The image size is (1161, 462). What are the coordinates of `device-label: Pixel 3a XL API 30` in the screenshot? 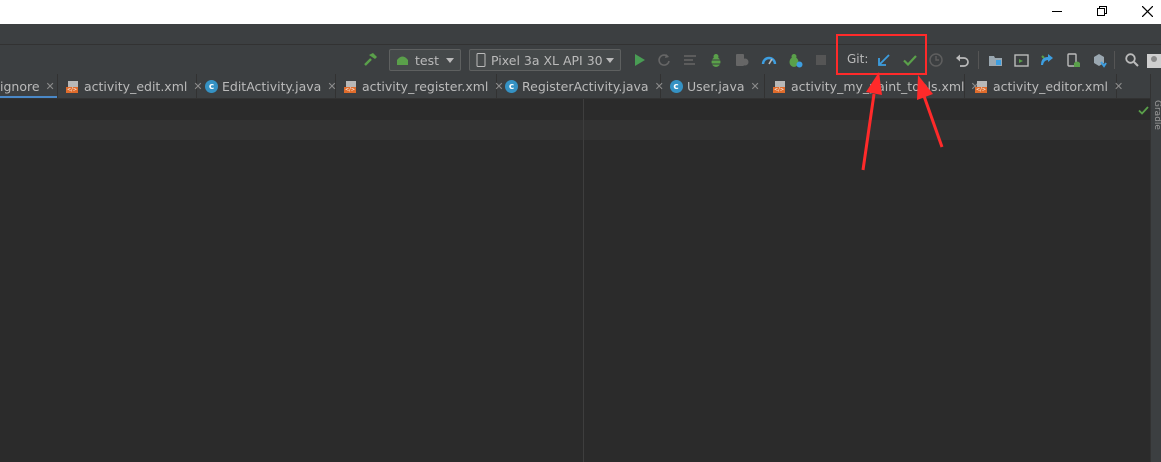 It's located at (547, 60).